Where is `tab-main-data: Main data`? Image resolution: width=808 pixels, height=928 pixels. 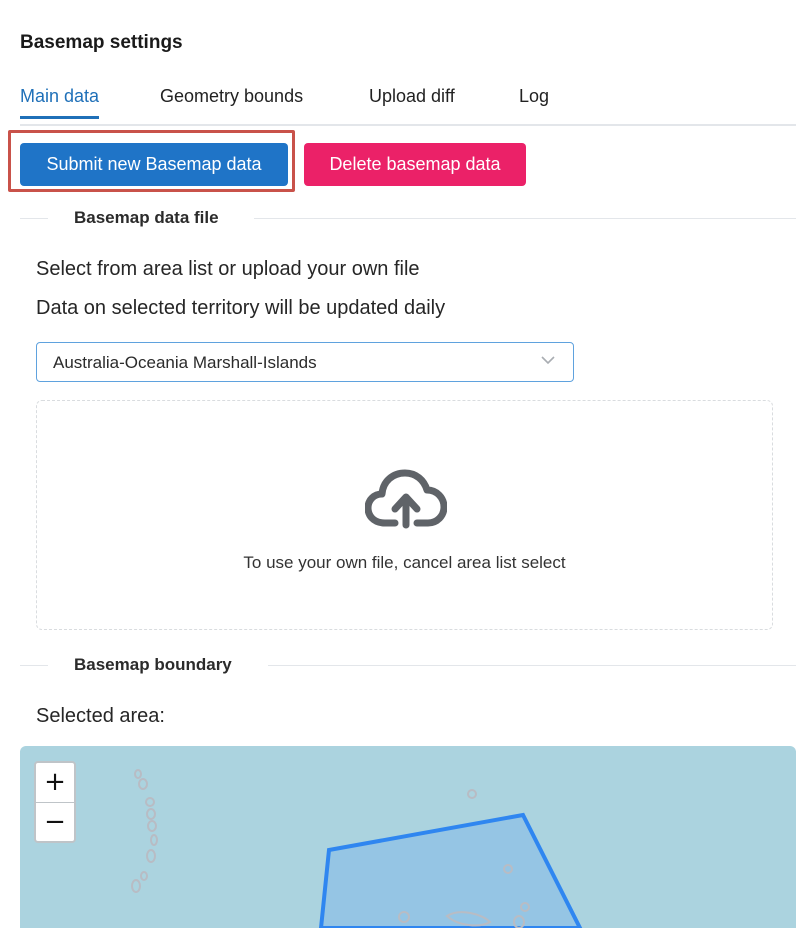
tab-main-data: Main data is located at coordinates (60, 102).